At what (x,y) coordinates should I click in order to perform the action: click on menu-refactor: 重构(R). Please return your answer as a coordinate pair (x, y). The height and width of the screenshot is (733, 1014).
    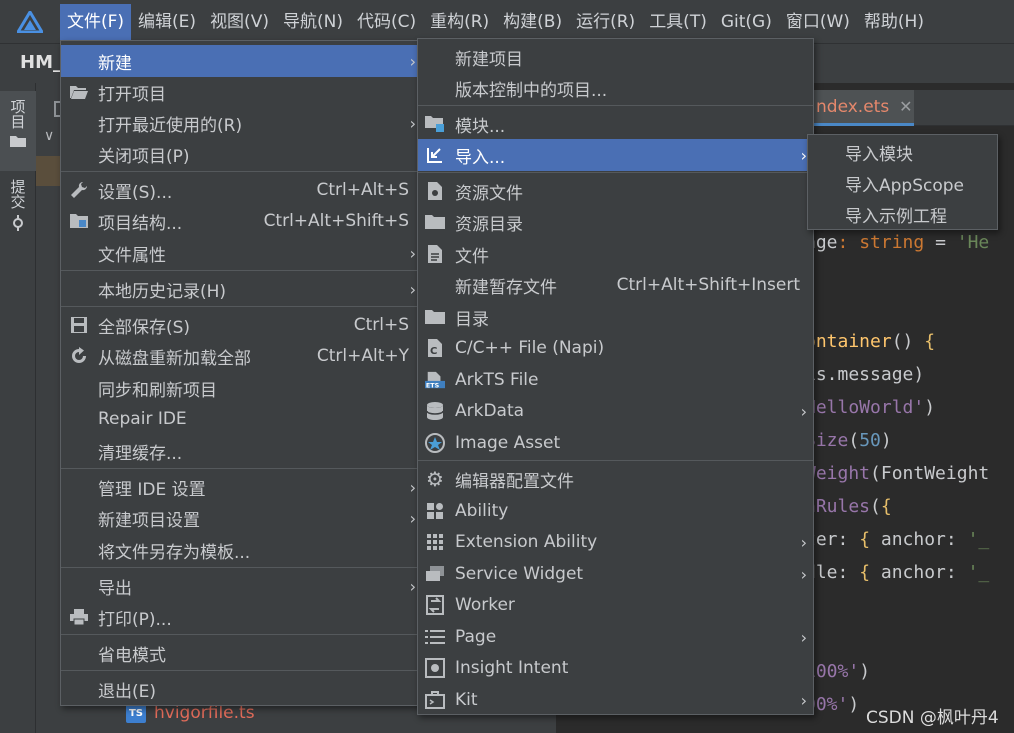
    Looking at the image, I should click on (459, 22).